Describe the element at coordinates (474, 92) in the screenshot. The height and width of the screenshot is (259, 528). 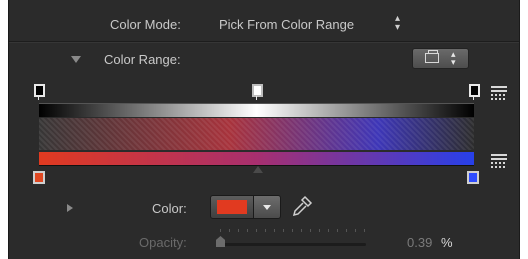
I see `gradient-stop-black-right` at that location.